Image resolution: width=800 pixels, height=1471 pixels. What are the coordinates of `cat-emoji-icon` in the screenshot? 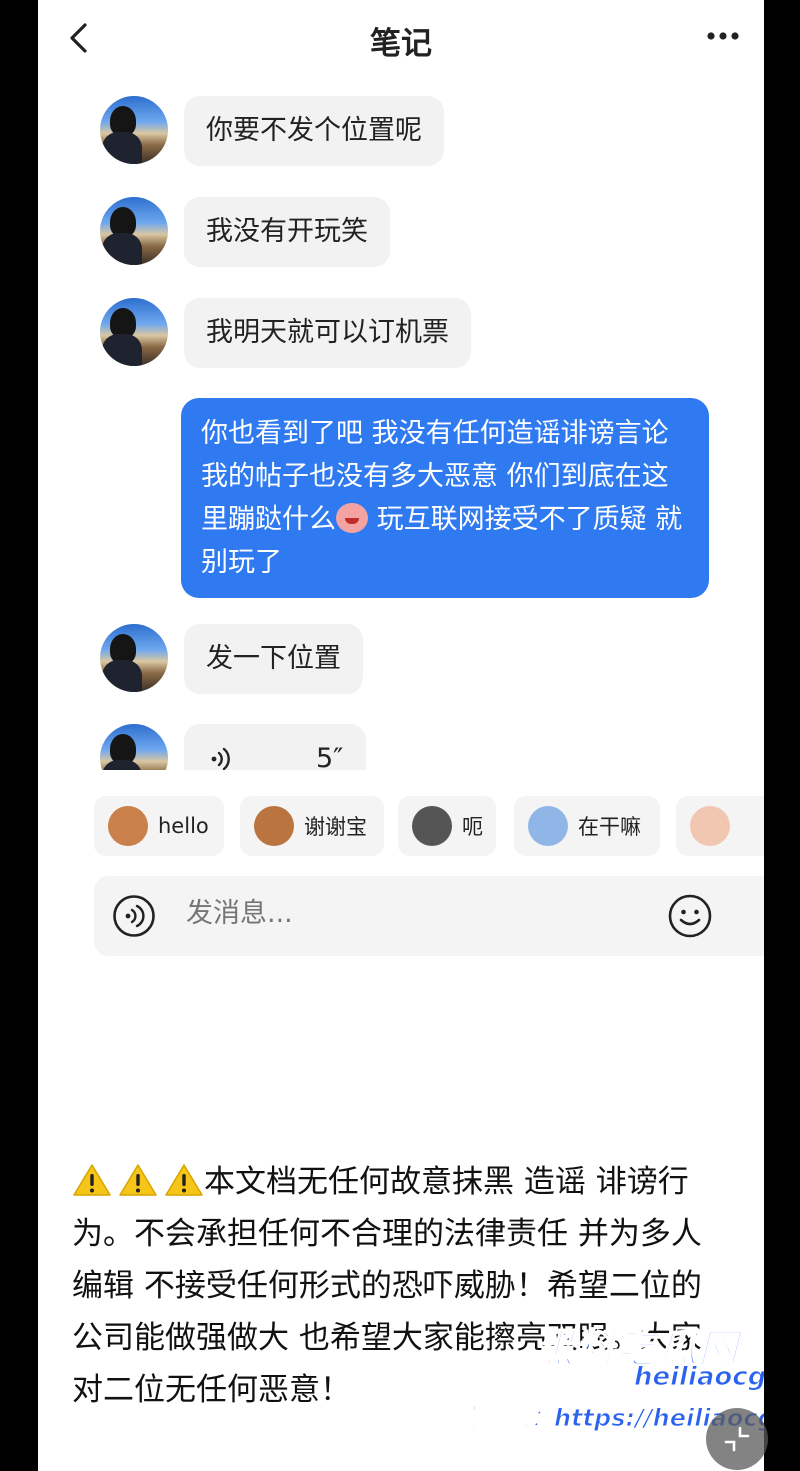 It's located at (432, 826).